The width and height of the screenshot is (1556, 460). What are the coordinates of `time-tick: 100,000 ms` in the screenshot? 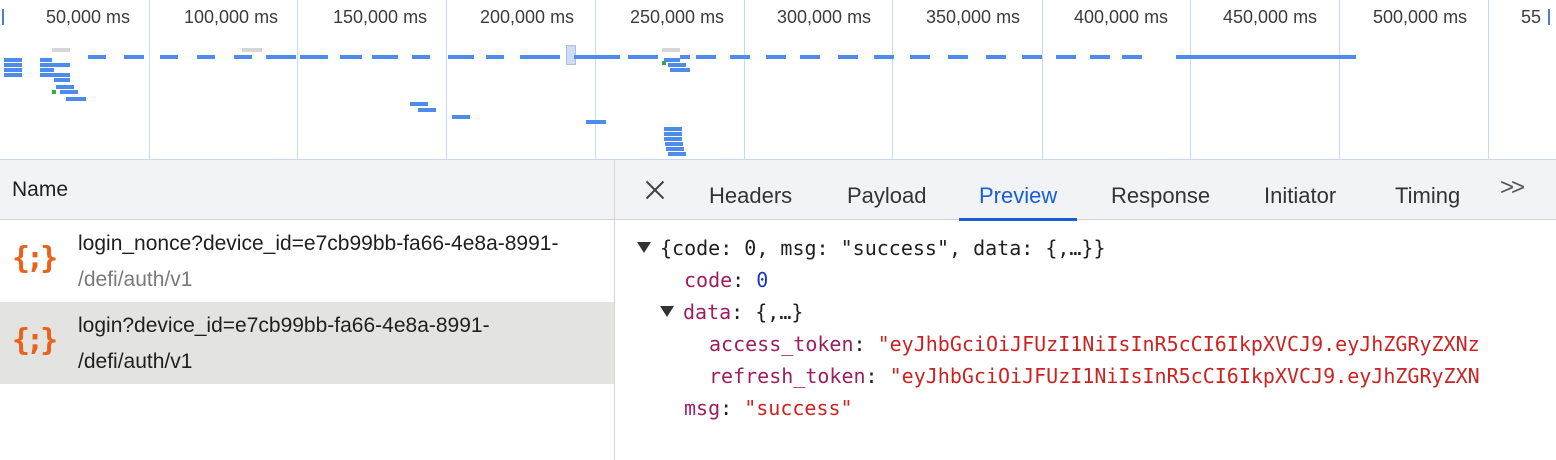 It's located at (231, 17).